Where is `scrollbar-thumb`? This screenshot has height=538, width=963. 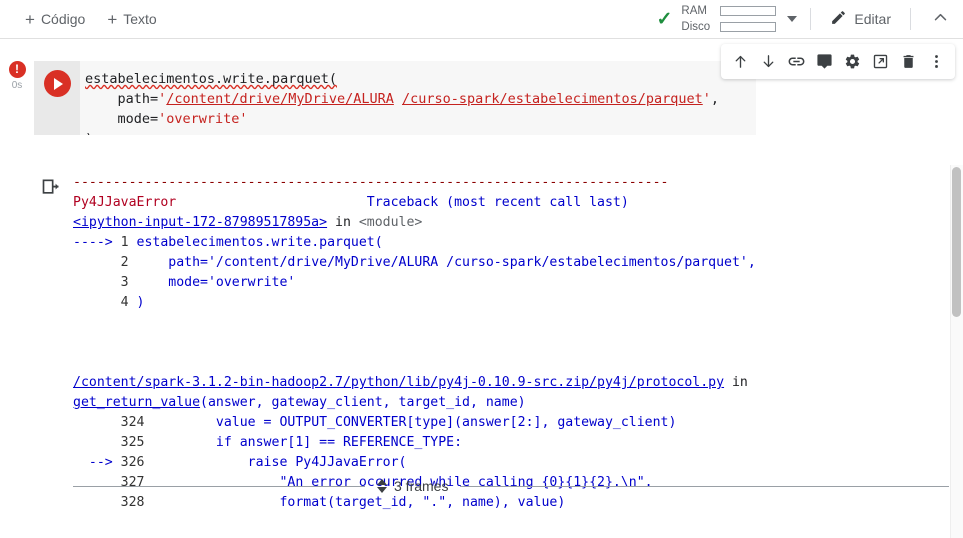
scrollbar-thumb is located at coordinates (956, 242).